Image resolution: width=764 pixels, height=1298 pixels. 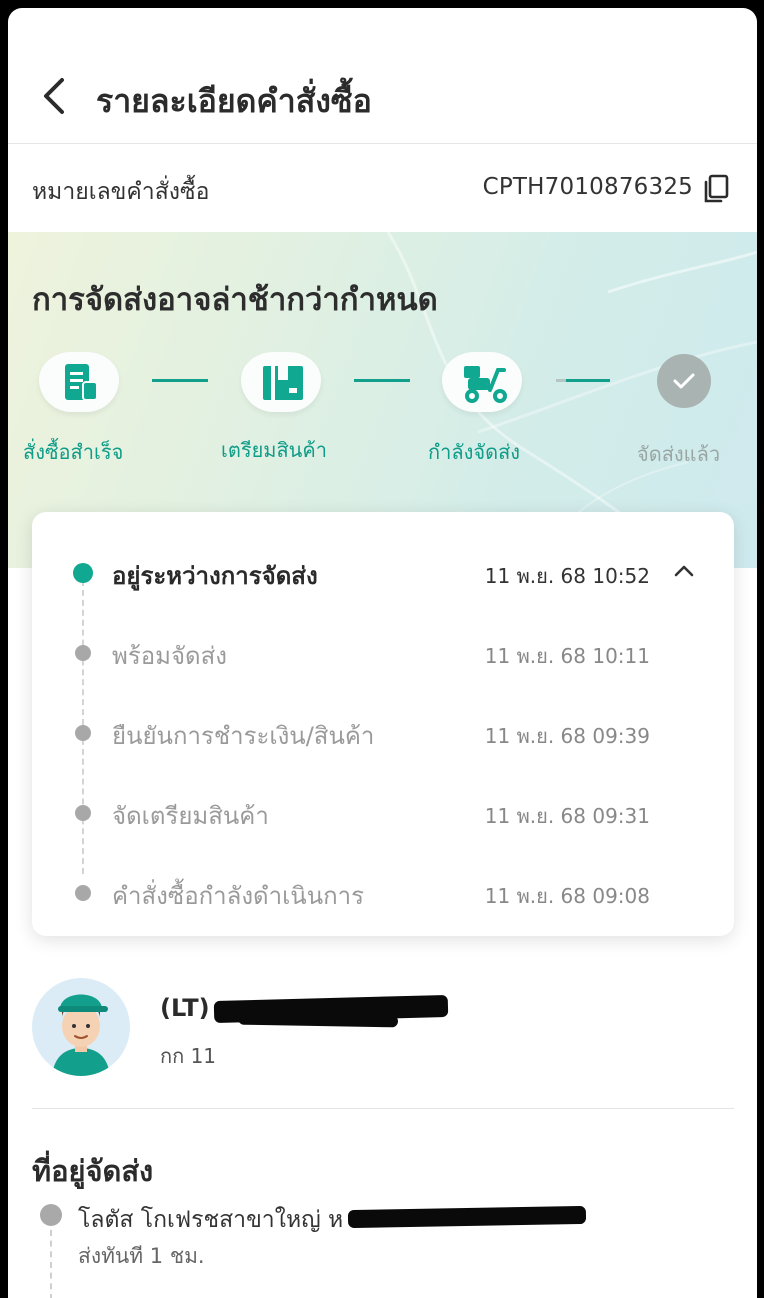 I want to click on timeline-time: 11 พ.ย. 68 10:11, so click(x=567, y=656).